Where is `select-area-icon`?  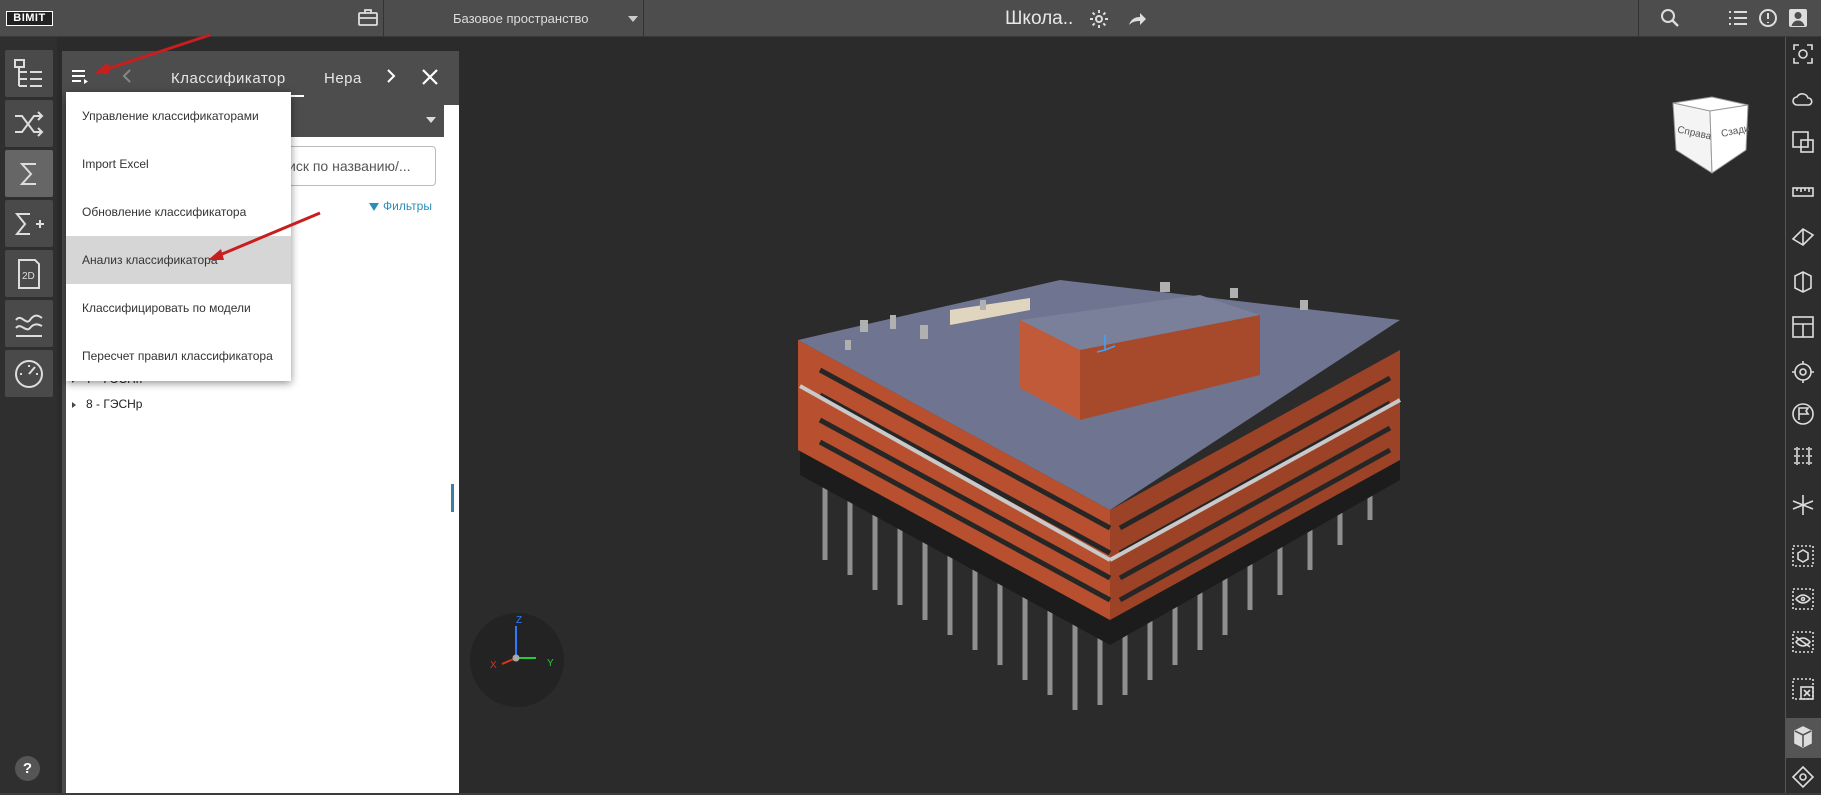
select-area-icon is located at coordinates (1803, 142).